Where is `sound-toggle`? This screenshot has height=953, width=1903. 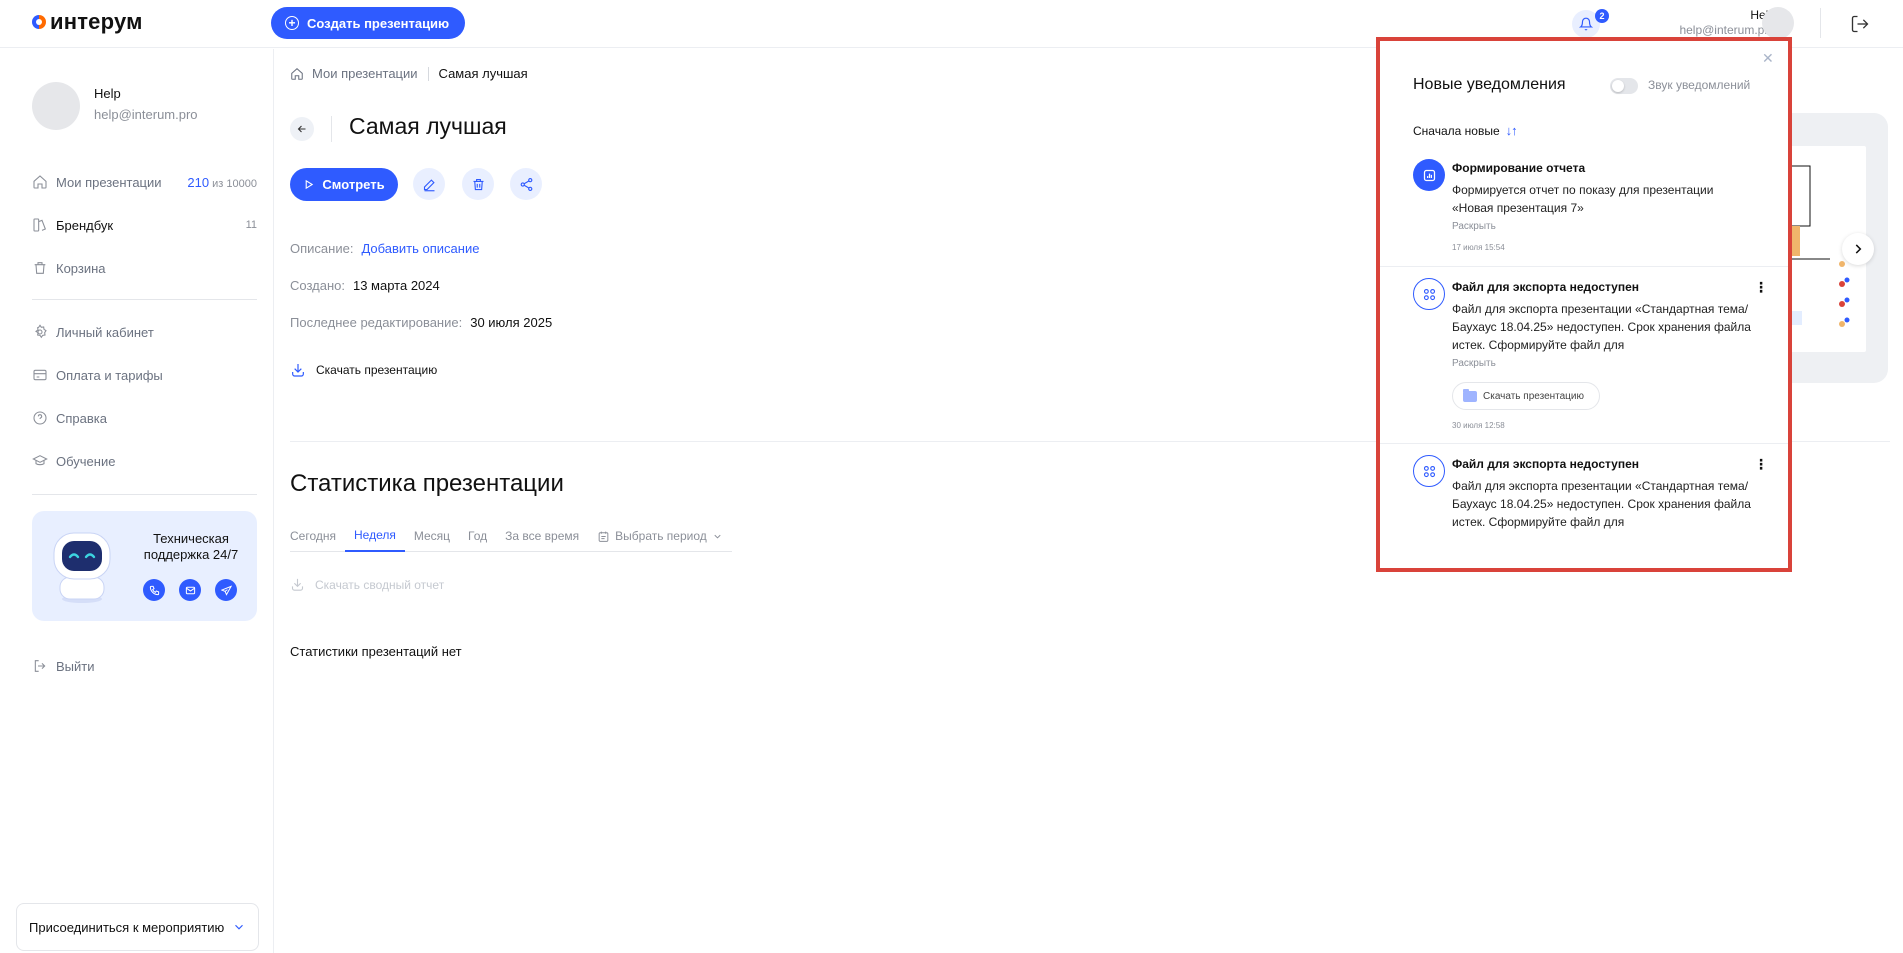 sound-toggle is located at coordinates (1624, 86).